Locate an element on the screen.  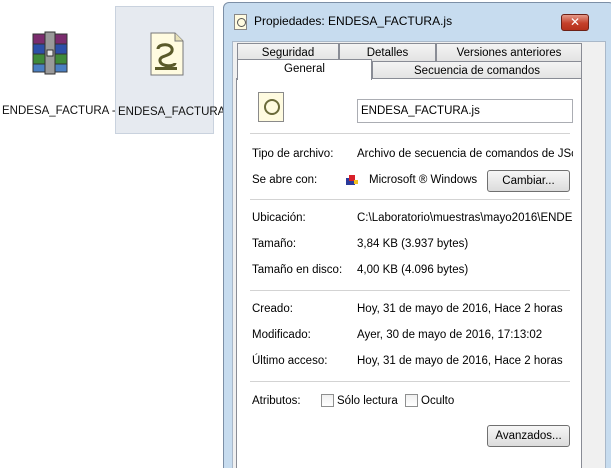
size-on-disk-value: 4,00 KB (4.096 bytes) is located at coordinates (413, 270).